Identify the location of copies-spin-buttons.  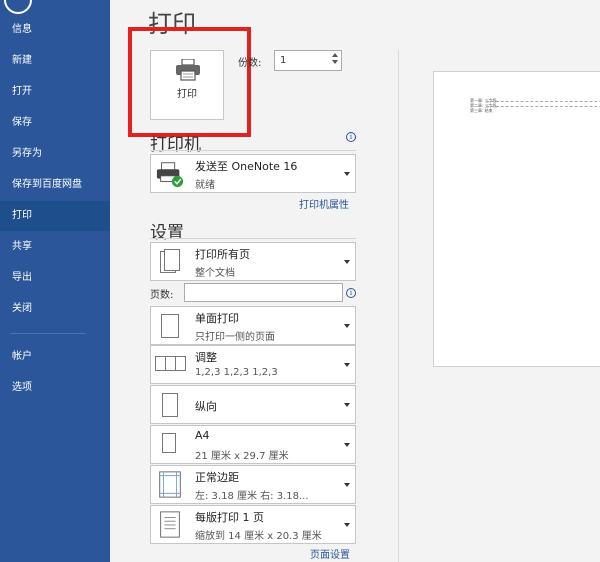
(335, 60).